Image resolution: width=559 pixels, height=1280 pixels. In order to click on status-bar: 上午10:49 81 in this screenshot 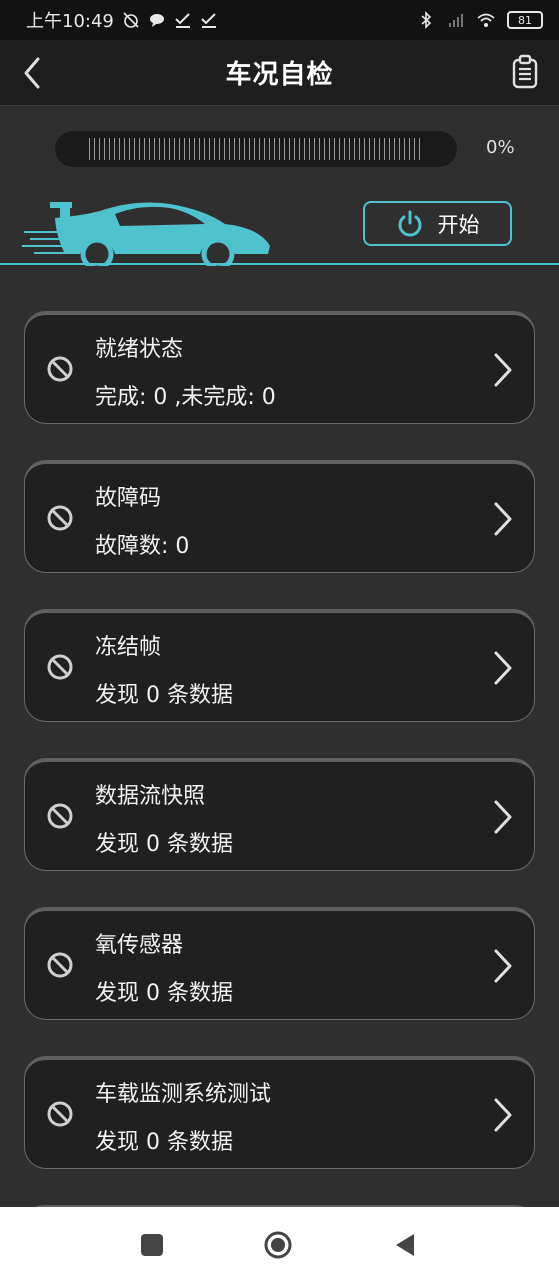, I will do `click(279, 20)`.